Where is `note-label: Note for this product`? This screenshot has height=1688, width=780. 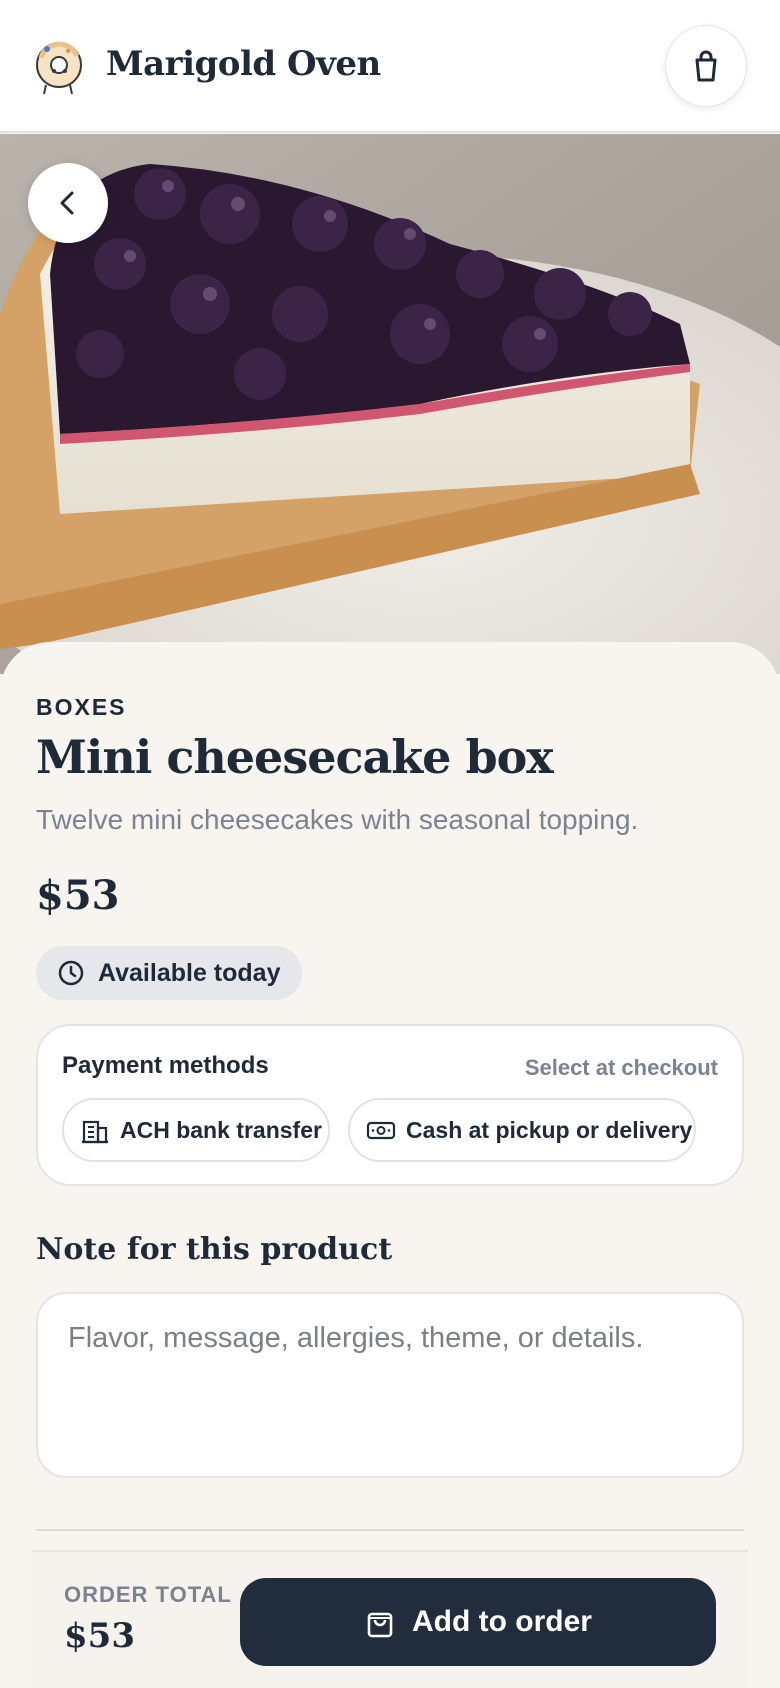 note-label: Note for this product is located at coordinates (214, 1249).